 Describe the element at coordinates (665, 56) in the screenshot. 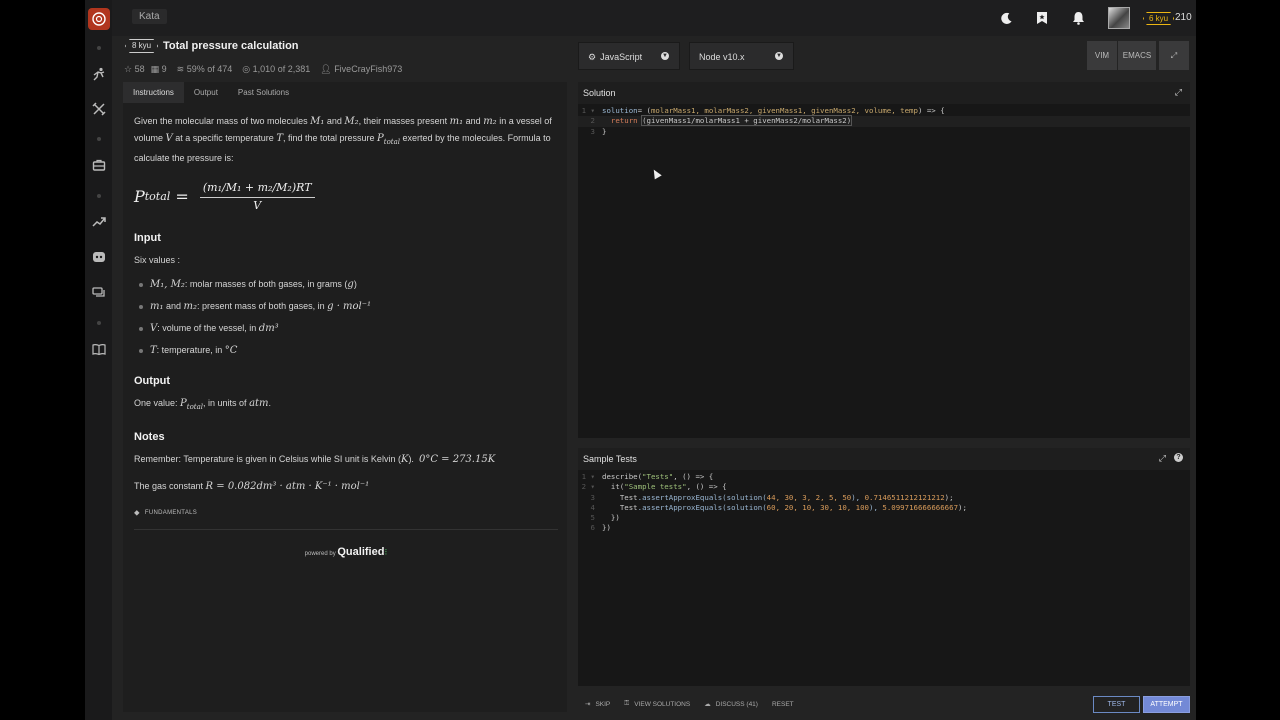

I see `chevron-down-icon: ▼` at that location.